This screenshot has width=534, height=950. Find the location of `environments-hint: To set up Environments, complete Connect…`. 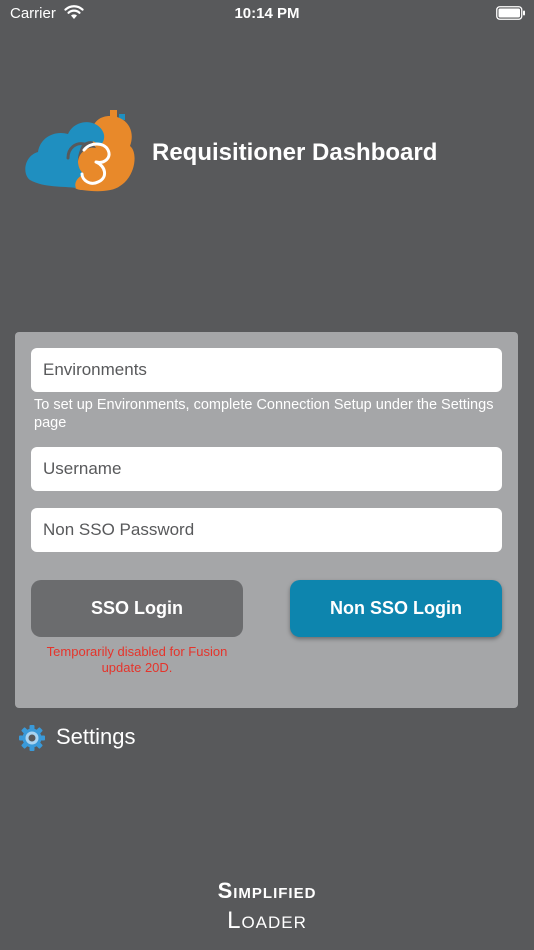

environments-hint: To set up Environments, complete Connect… is located at coordinates (264, 414).